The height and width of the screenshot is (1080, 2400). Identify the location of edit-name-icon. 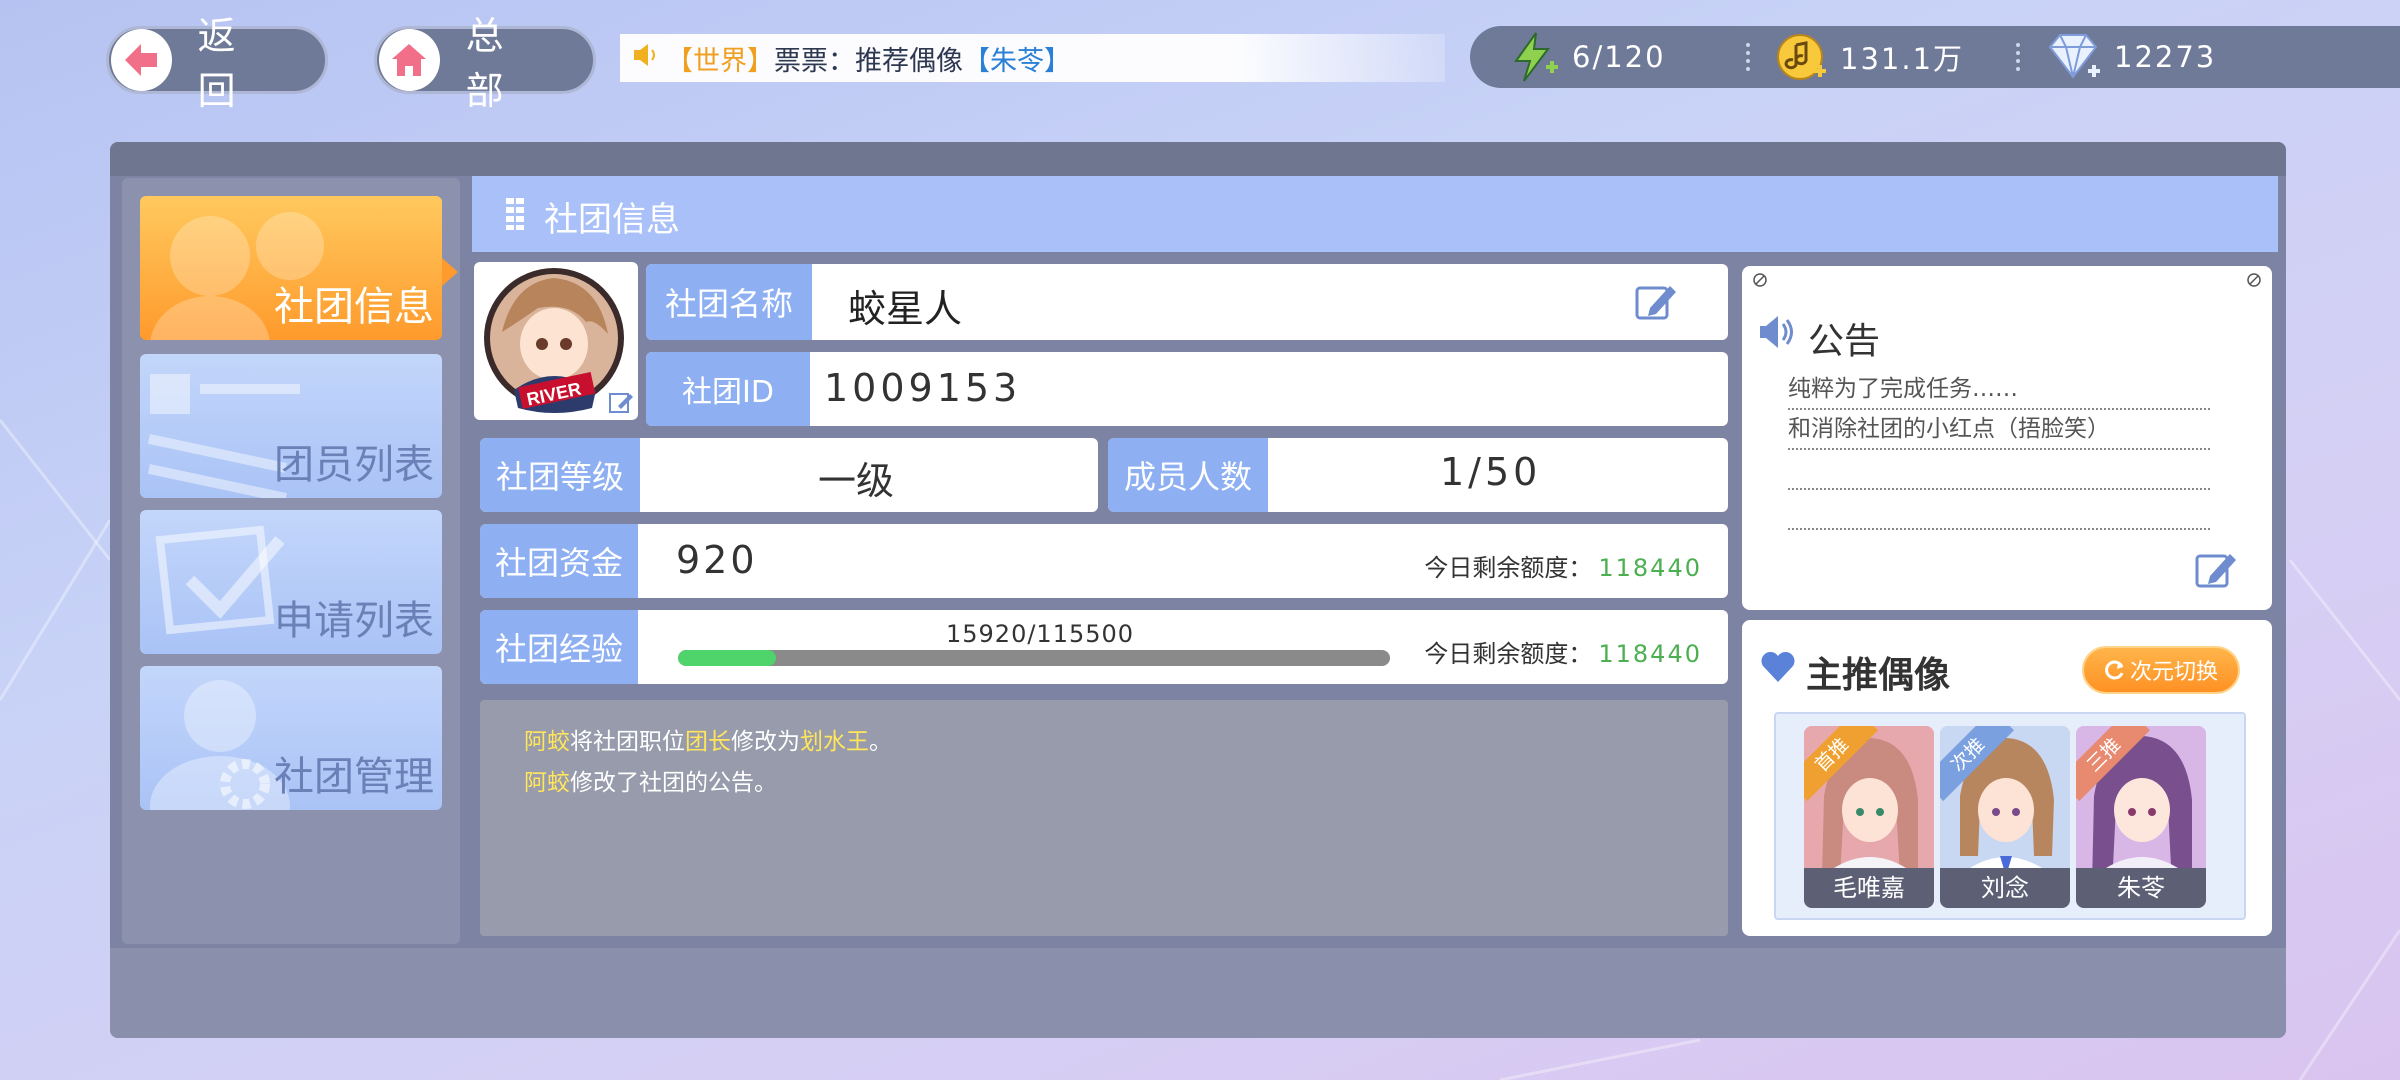
(1656, 302).